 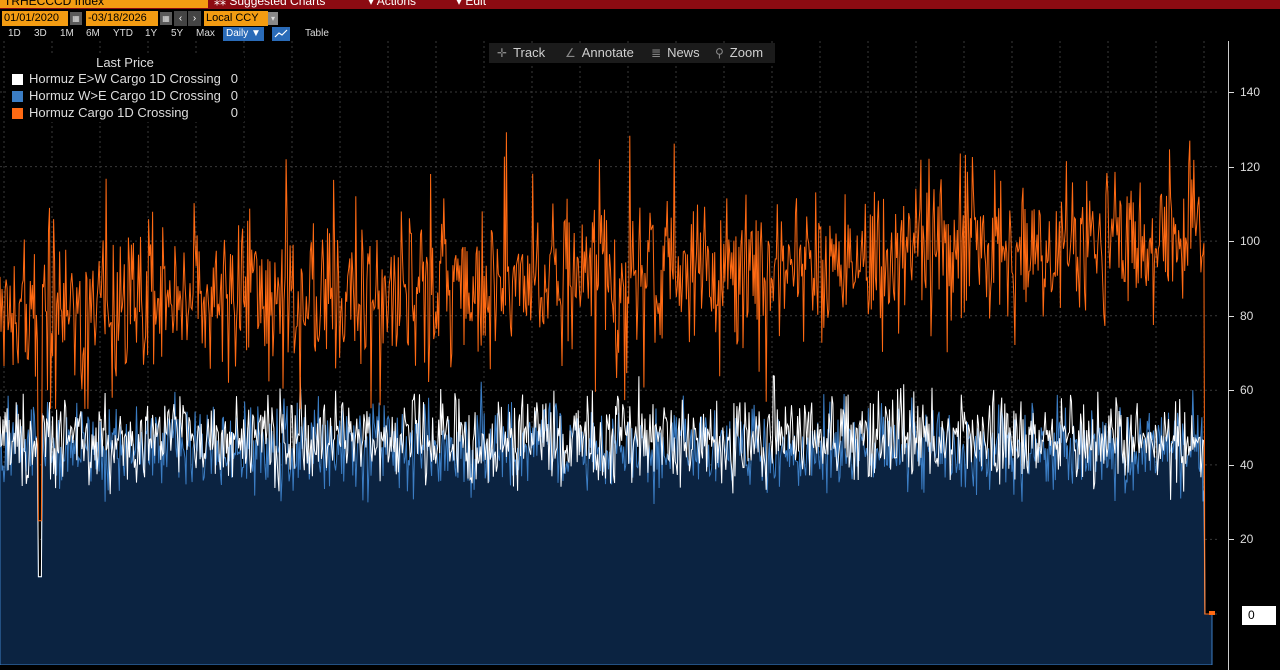 What do you see at coordinates (1247, 539) in the screenshot?
I see `y-tick-label: 20` at bounding box center [1247, 539].